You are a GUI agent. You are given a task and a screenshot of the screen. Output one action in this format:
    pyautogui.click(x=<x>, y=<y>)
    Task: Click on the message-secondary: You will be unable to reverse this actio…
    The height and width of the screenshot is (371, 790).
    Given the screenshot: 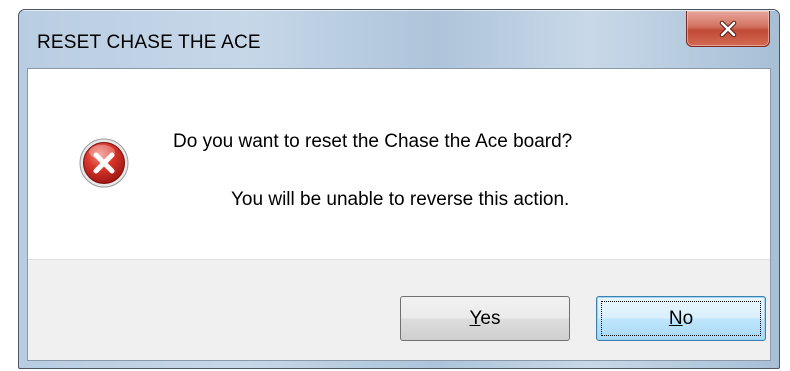 What is the action you would take?
    pyautogui.click(x=400, y=199)
    